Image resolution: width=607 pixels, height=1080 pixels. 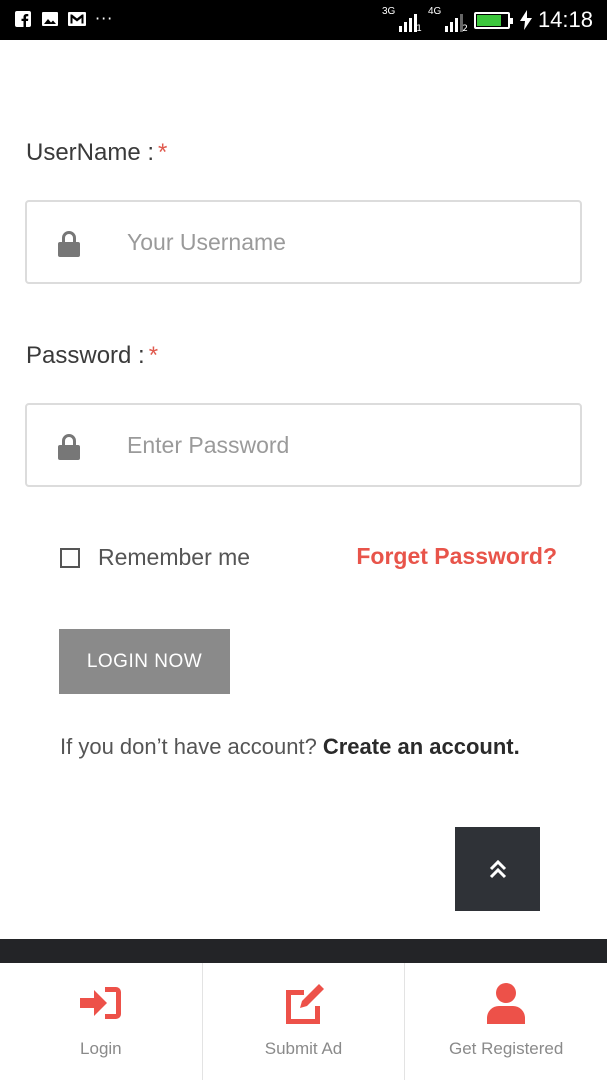 I want to click on network-2-label: 4G, so click(x=434, y=11).